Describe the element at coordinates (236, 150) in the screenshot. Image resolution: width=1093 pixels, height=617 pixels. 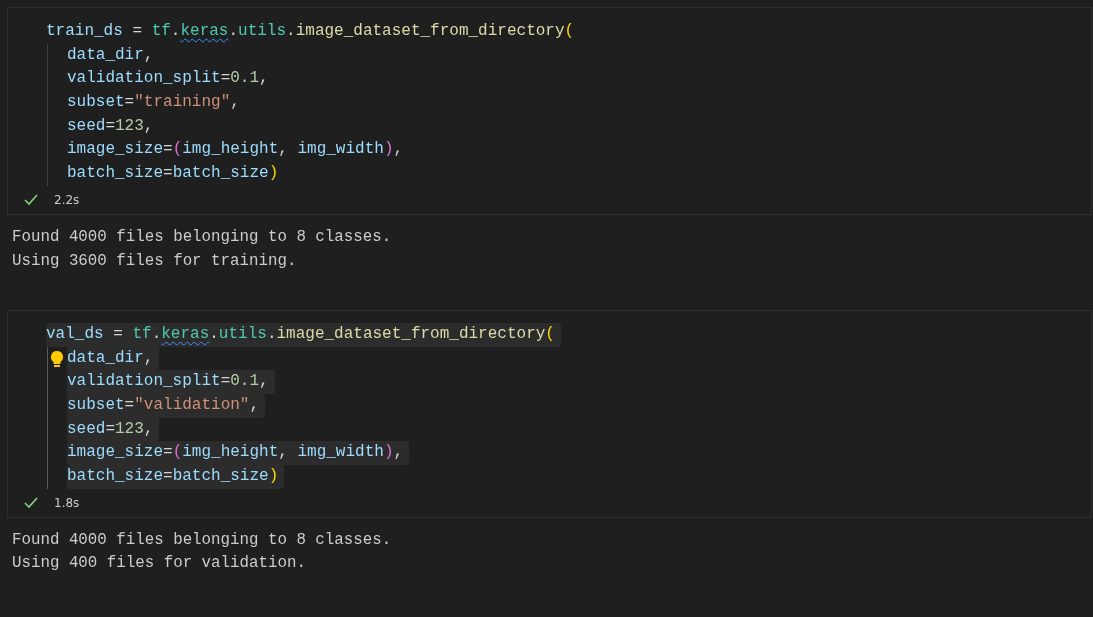
I see `code-line: image_size=(img_height, img_width),` at that location.